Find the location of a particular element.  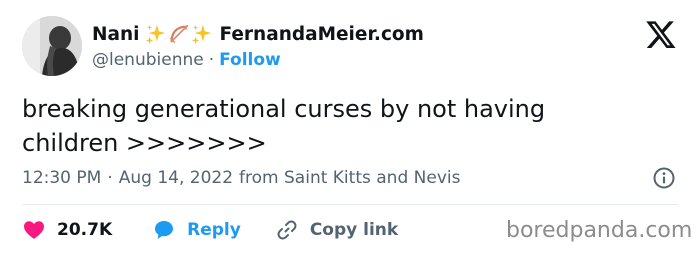

like-button: 20.7K is located at coordinates (67, 230).